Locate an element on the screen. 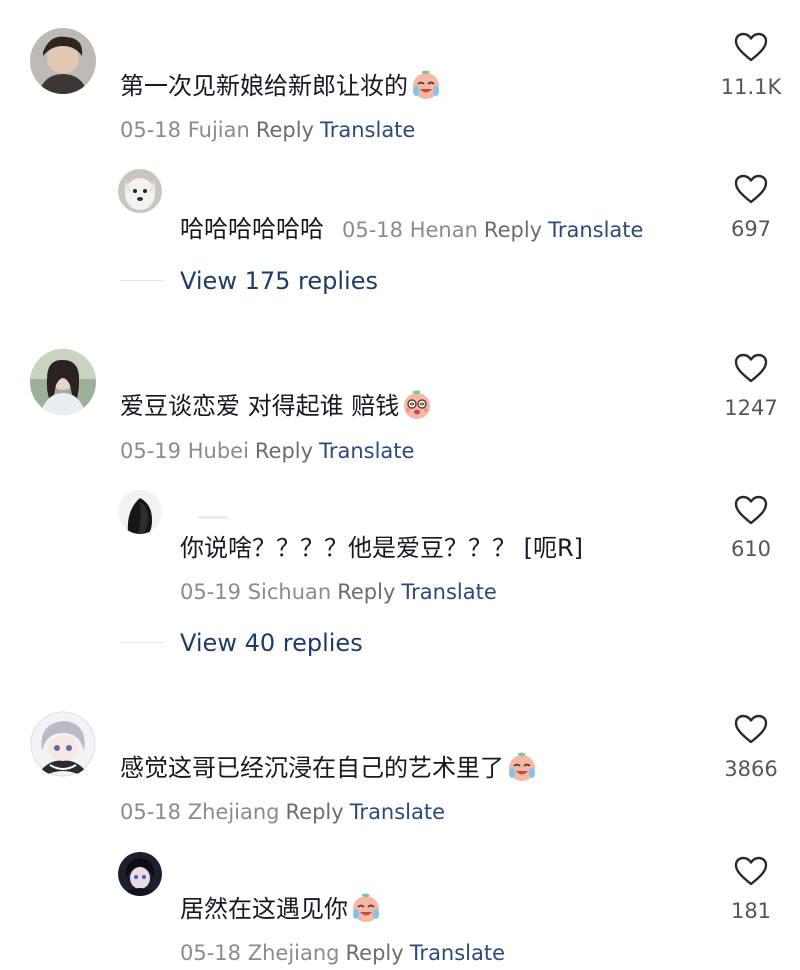 Image resolution: width=800 pixels, height=970 pixels. comment-location: Sichuan is located at coordinates (289, 592).